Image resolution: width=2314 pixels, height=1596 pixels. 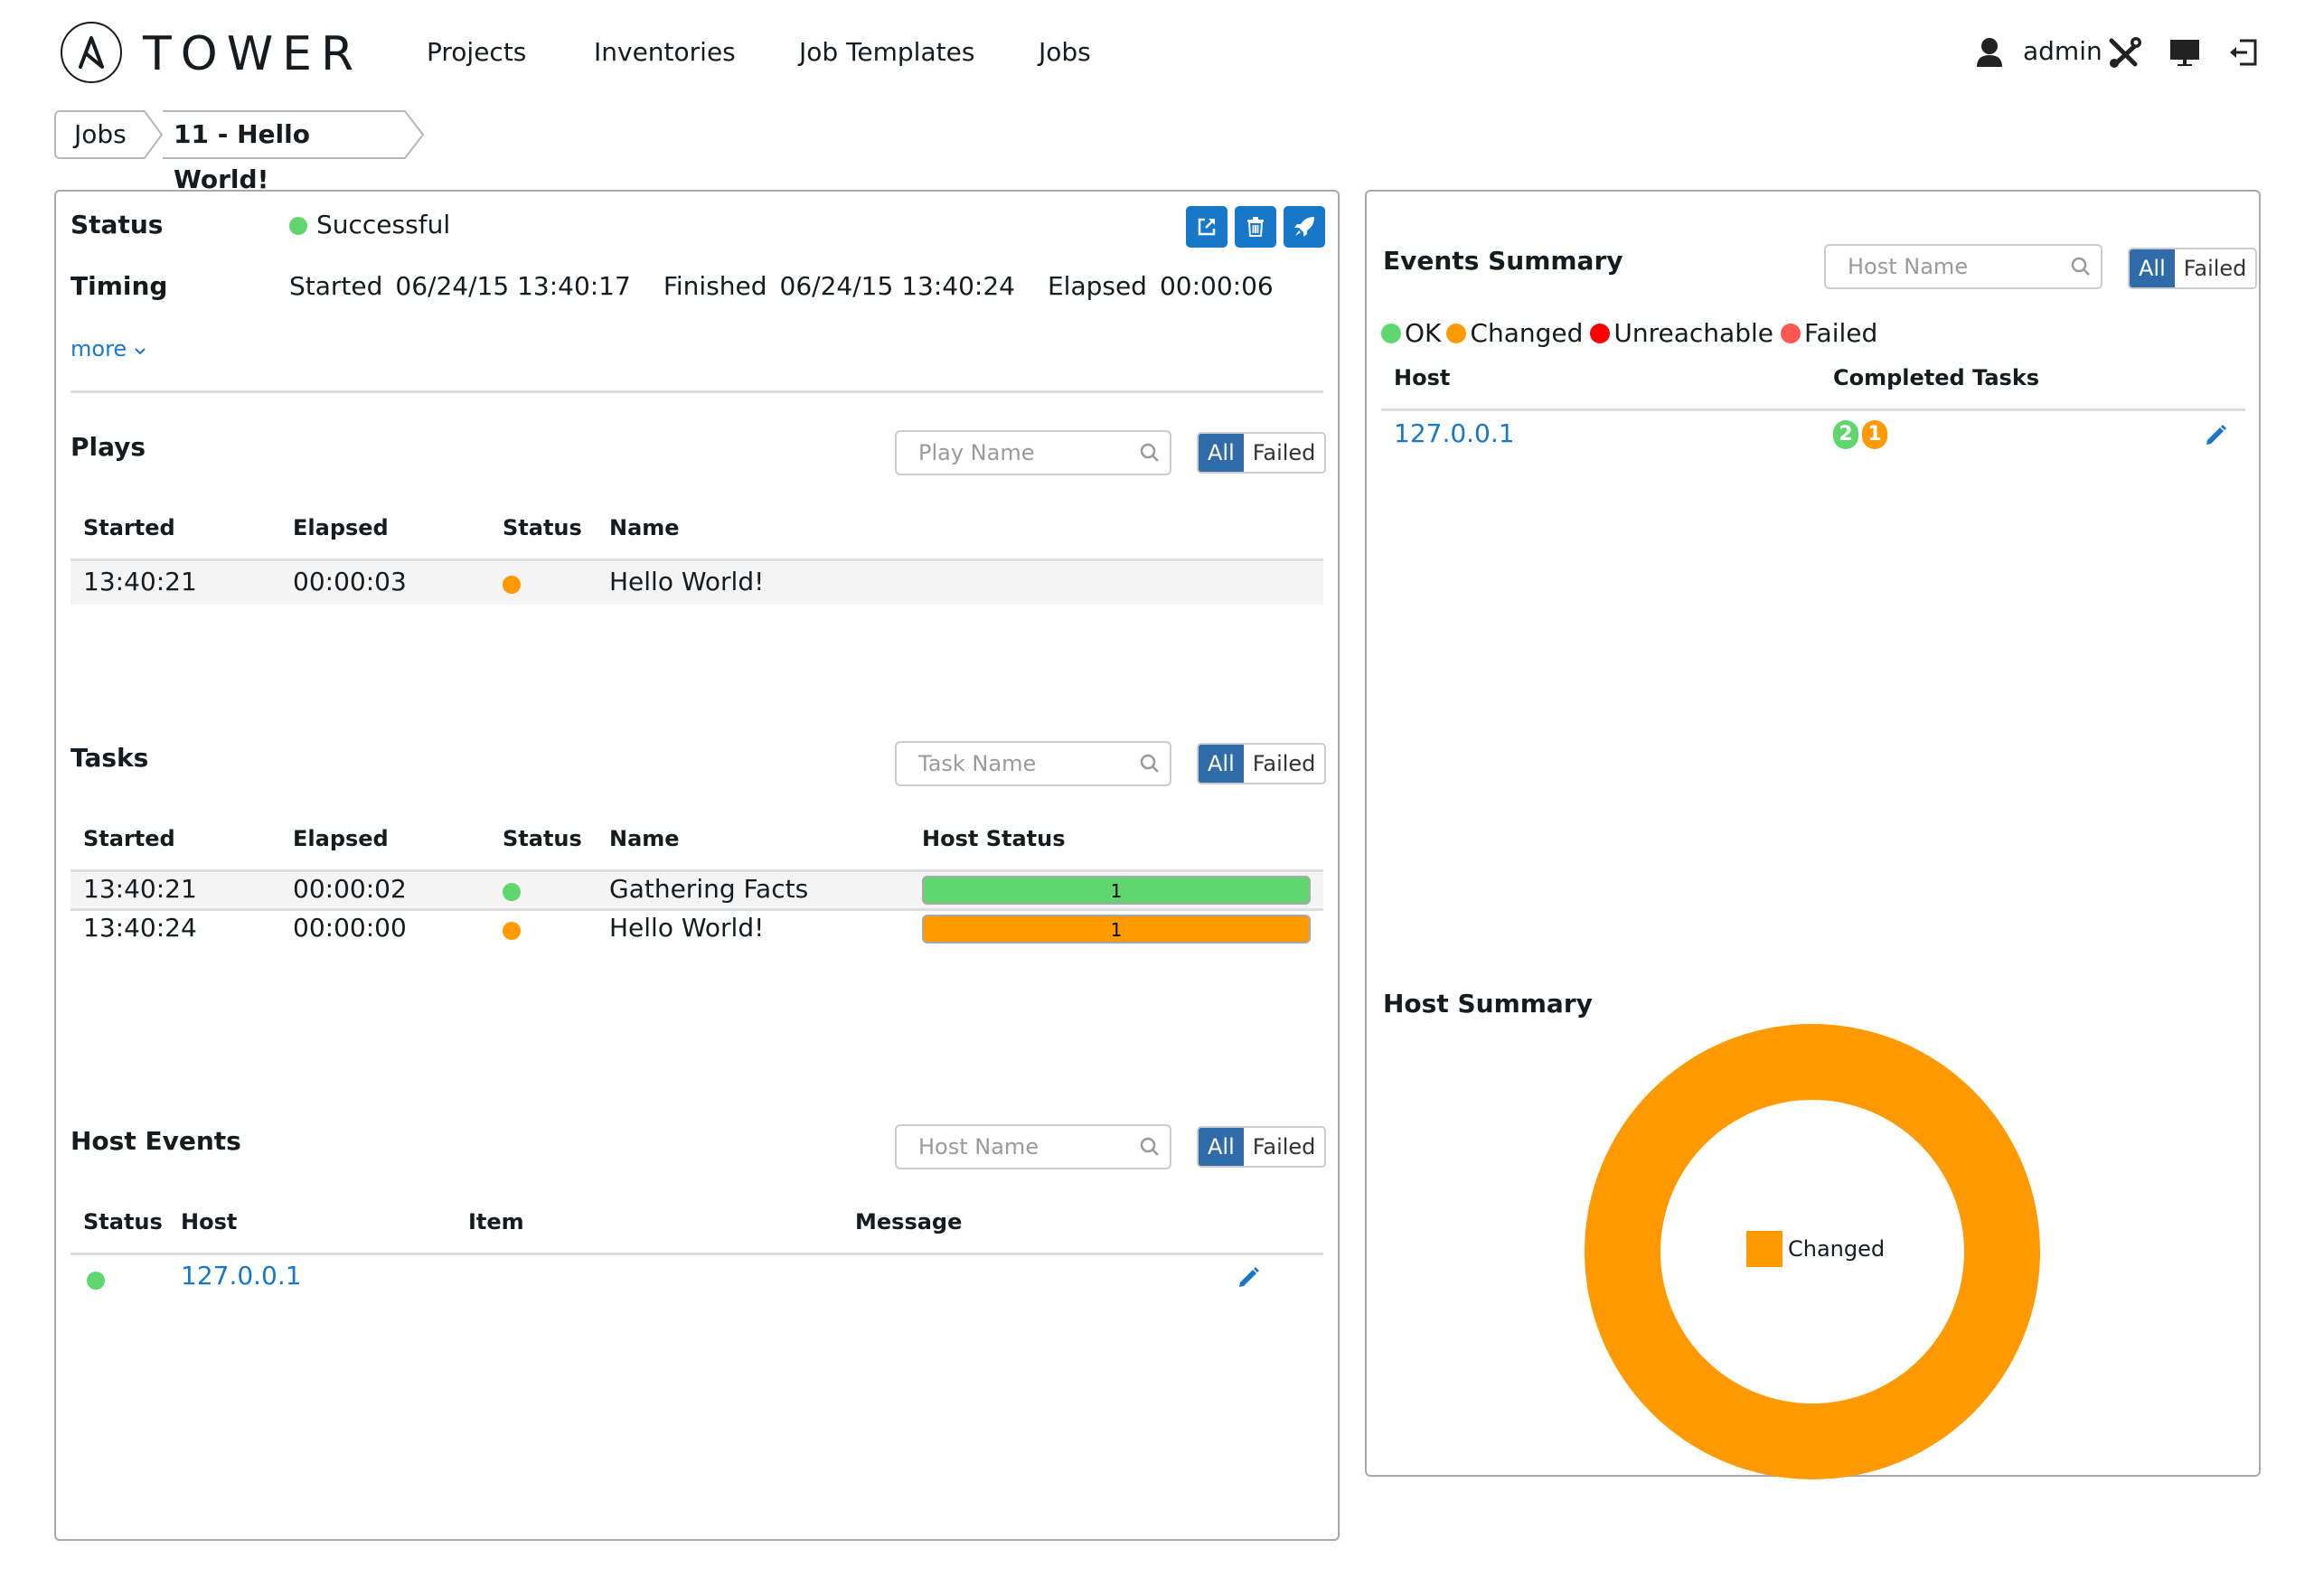 What do you see at coordinates (2062, 51) in the screenshot?
I see `user-name: admin` at bounding box center [2062, 51].